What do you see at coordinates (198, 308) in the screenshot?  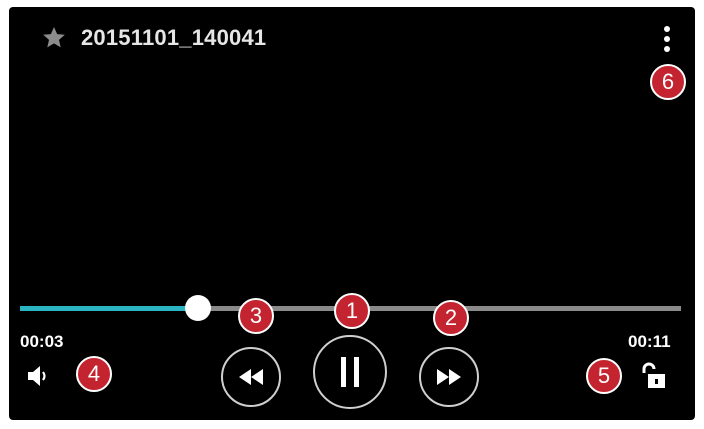 I see `progress-thumb` at bounding box center [198, 308].